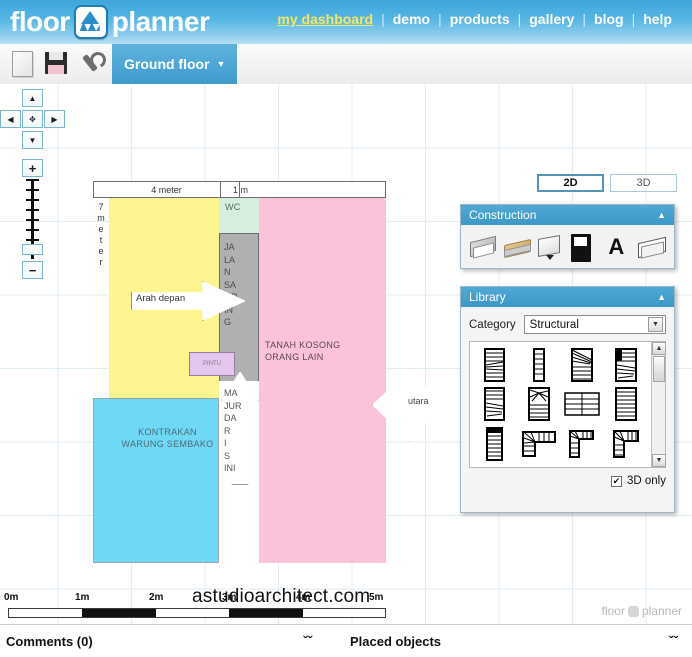  I want to click on pan-down-button: ▼, so click(32, 140).